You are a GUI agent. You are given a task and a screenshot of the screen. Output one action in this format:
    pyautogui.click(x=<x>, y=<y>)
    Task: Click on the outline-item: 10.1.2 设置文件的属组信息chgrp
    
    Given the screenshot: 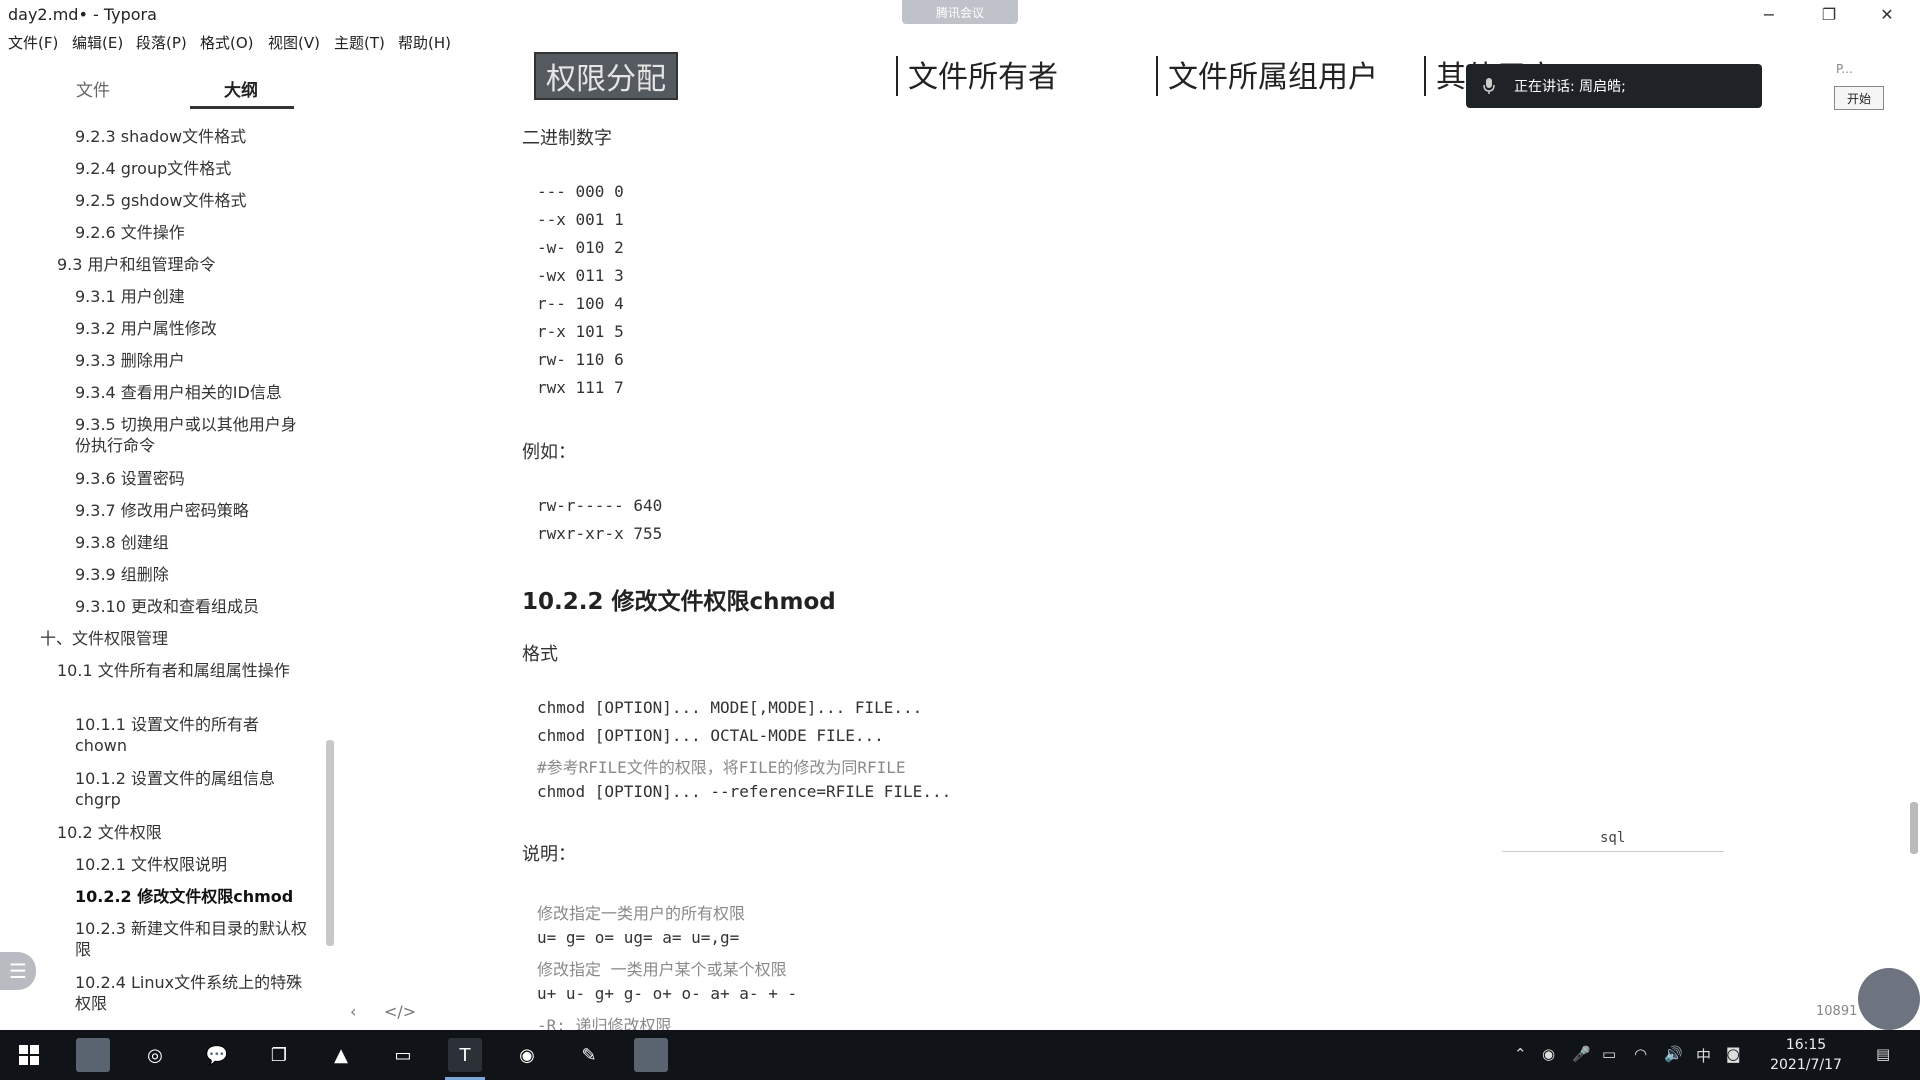 What is the action you would take?
    pyautogui.click(x=186, y=789)
    